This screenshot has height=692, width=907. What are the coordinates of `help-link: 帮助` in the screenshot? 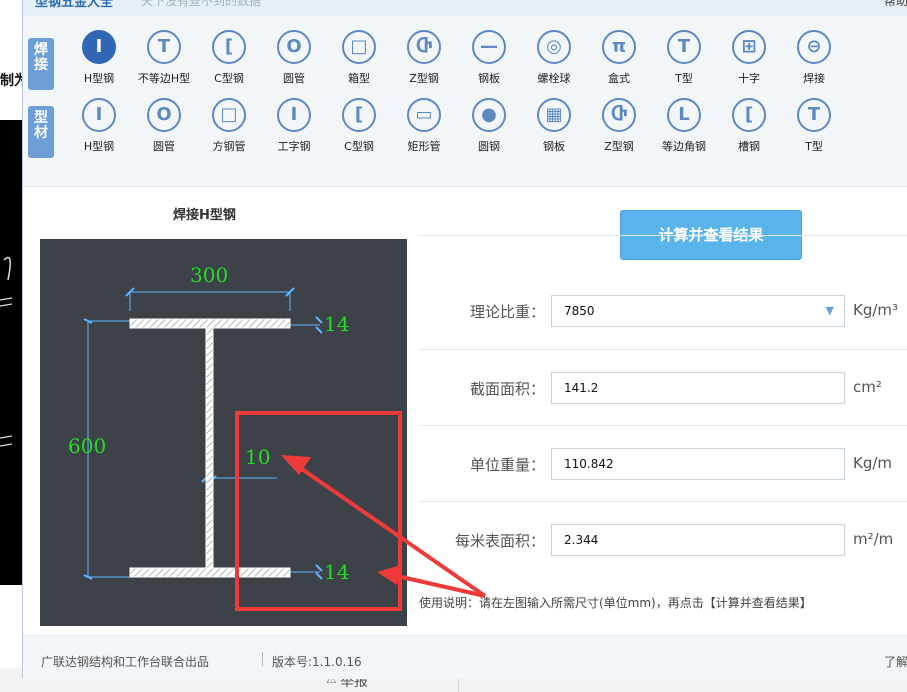 It's located at (895, 4).